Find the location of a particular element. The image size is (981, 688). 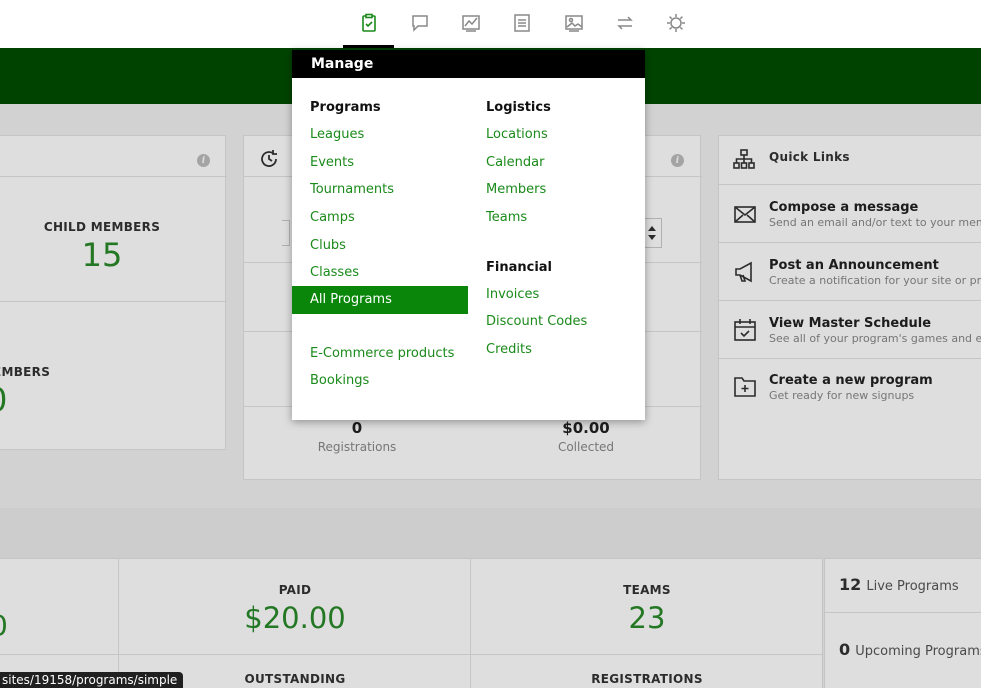

menu-item-teams: Teams is located at coordinates (506, 217).